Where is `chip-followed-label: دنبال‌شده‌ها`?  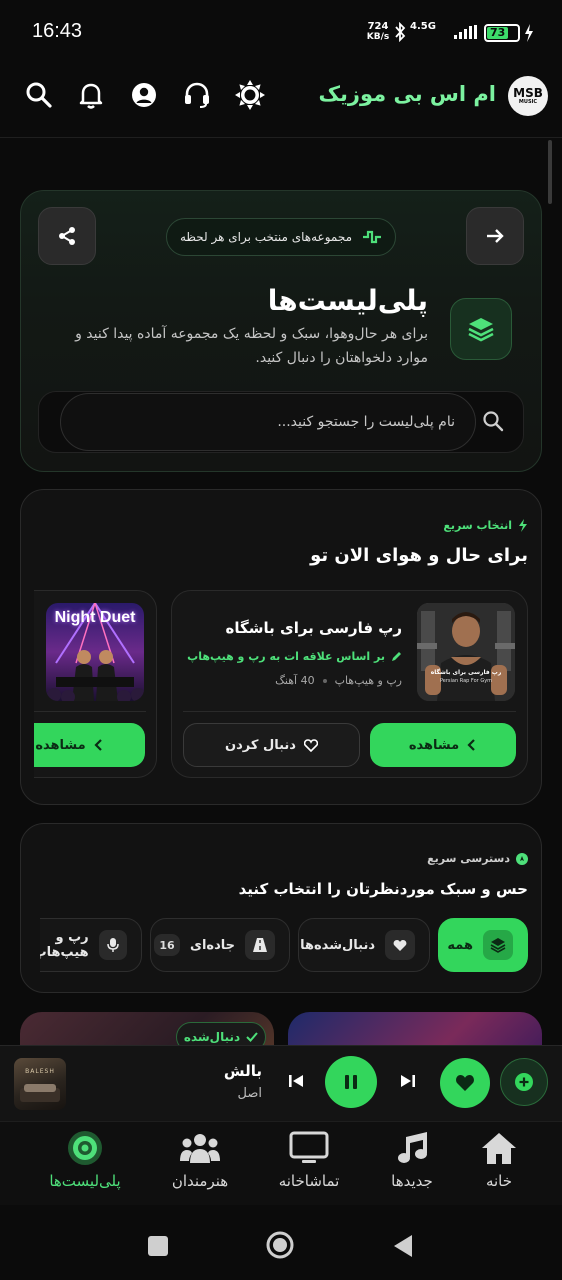
chip-followed-label: دنبال‌شده‌ها is located at coordinates (337, 945).